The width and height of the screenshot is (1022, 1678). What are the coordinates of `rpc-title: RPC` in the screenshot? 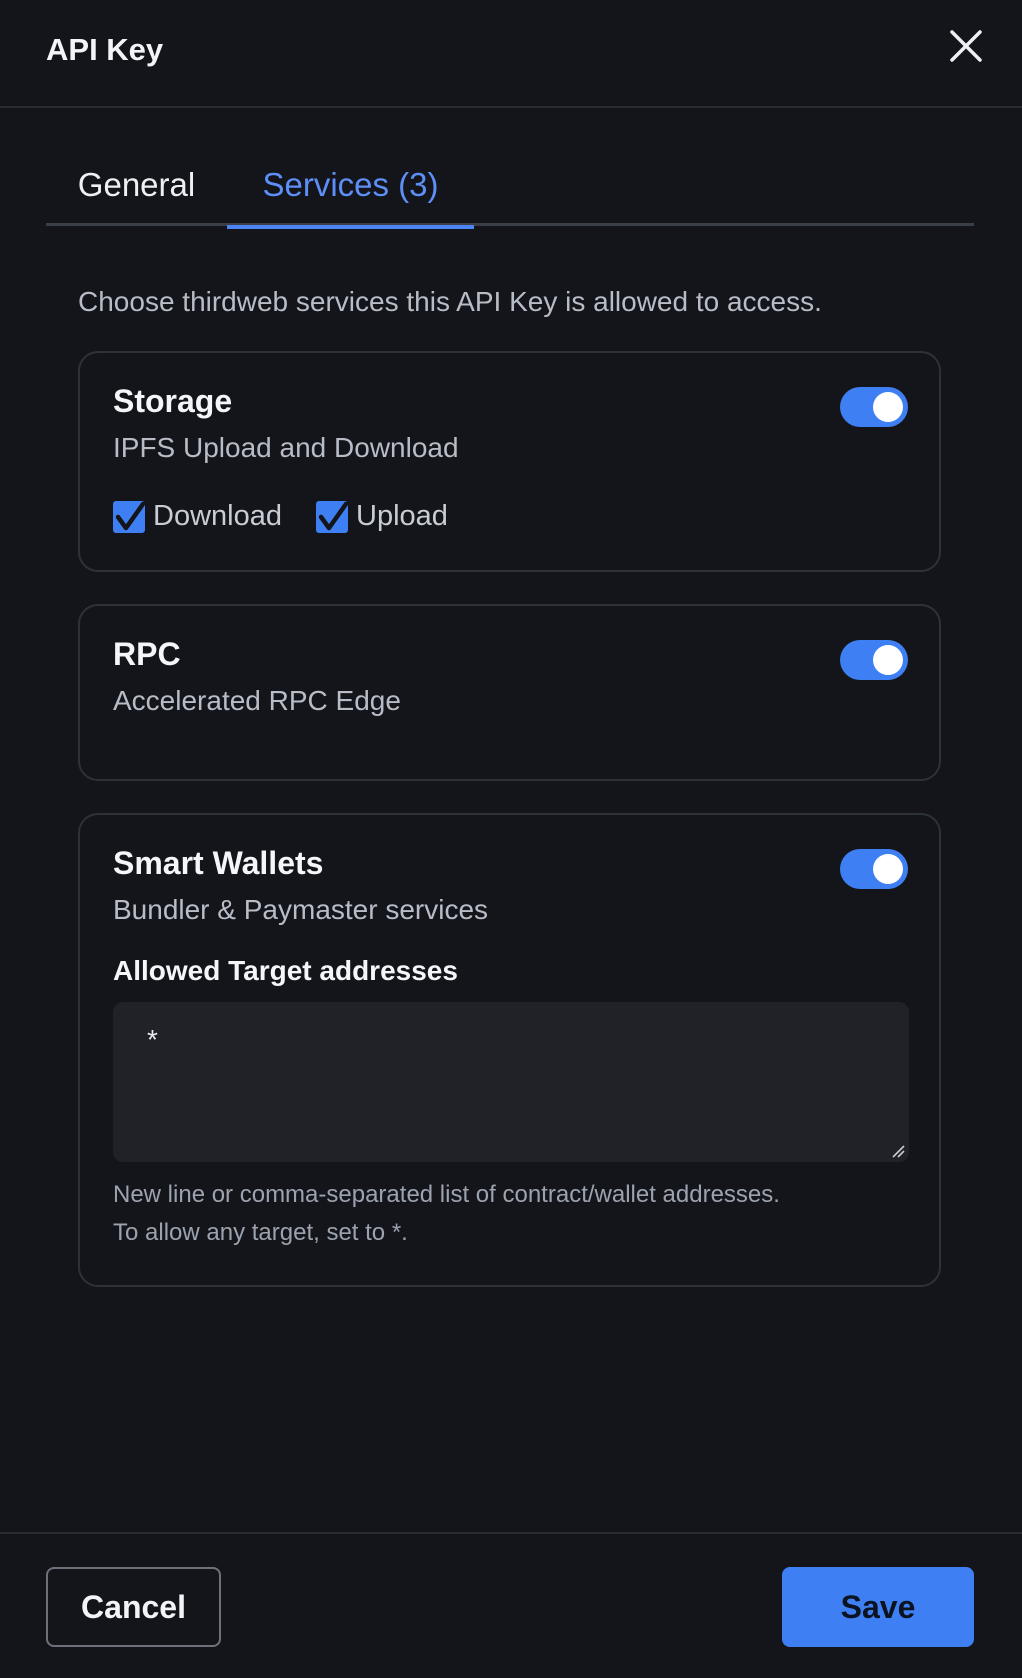 It's located at (147, 654).